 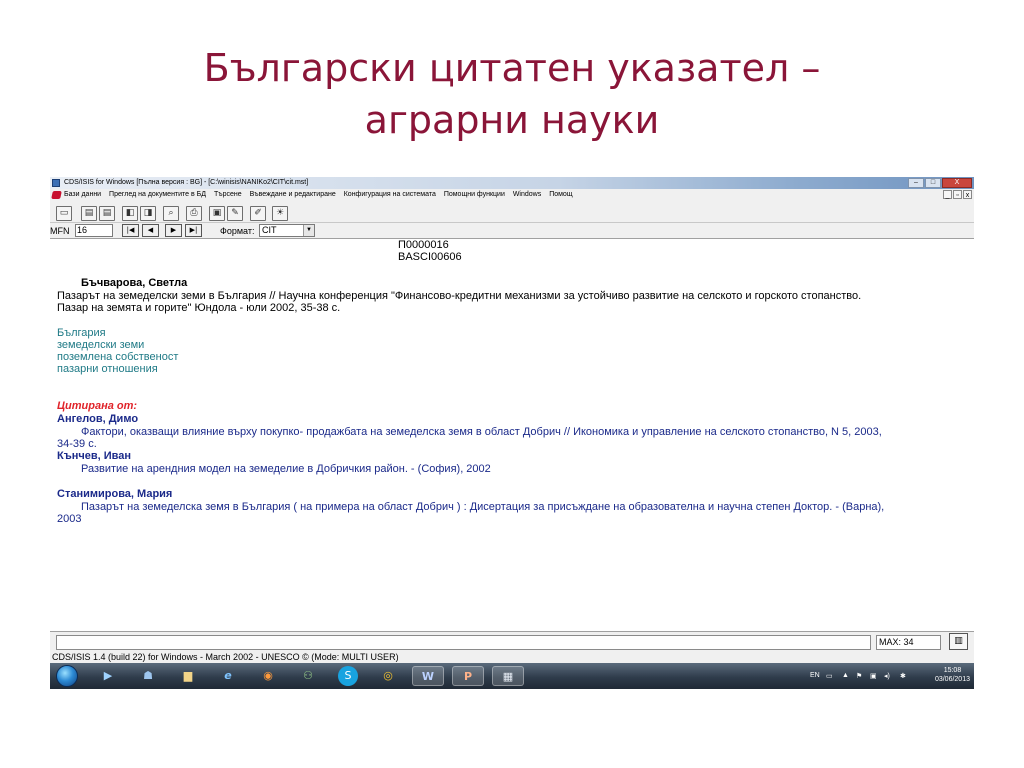 I want to click on keyword-item: поземлена собственост, so click(x=117, y=357).